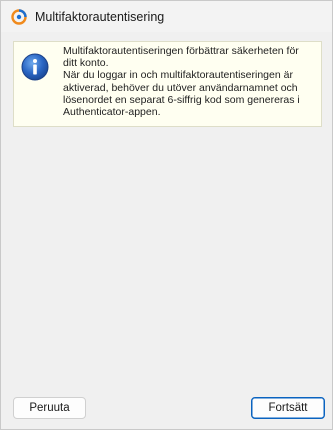  I want to click on info-icon, so click(35, 67).